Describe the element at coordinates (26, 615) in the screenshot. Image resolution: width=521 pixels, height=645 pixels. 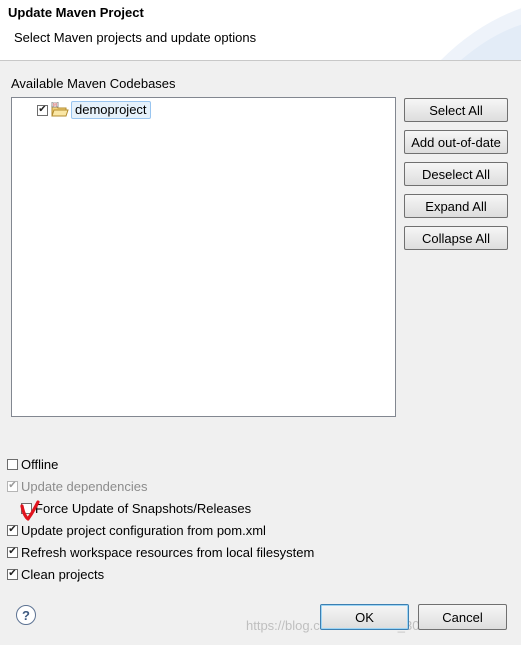
I see `help-icon: ?` at that location.